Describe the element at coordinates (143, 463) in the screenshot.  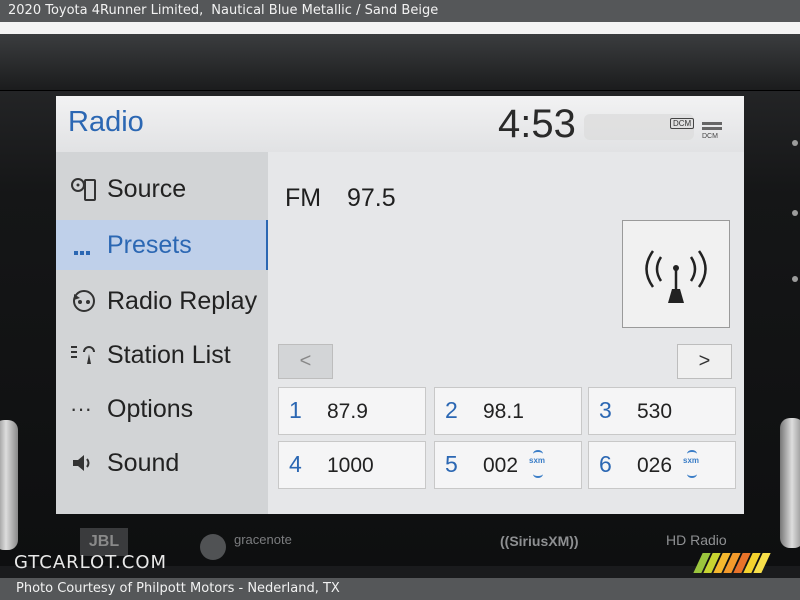
I see `sidebar-item-label: Sound` at that location.